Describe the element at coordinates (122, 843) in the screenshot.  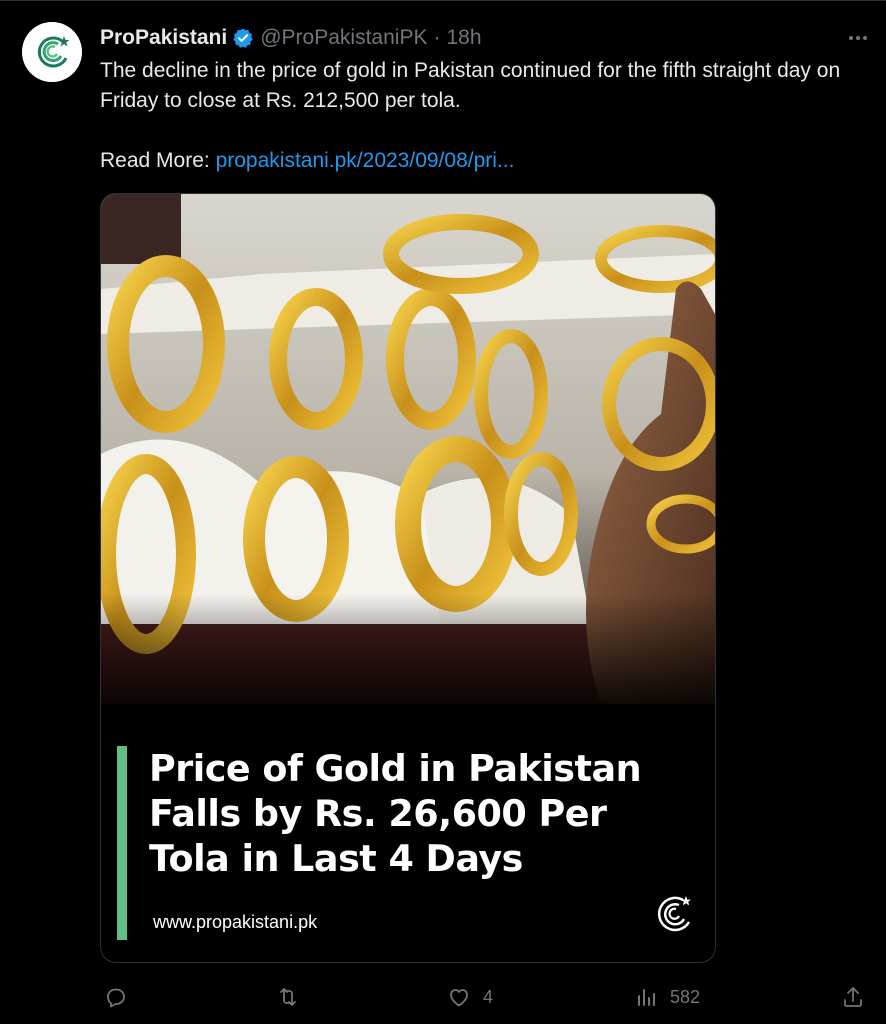
I see `headline-accent-bar` at that location.